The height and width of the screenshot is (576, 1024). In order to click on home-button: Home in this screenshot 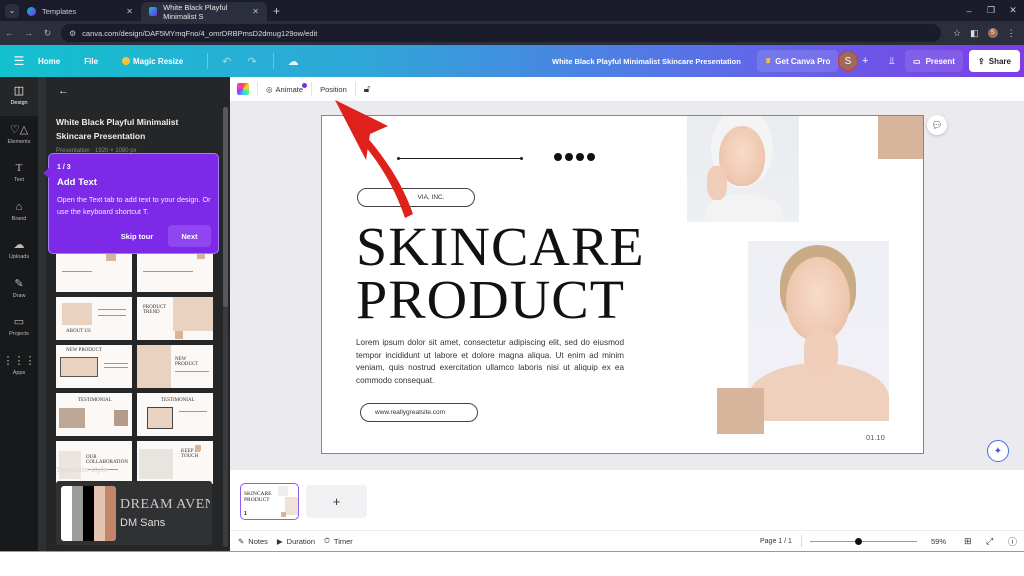, I will do `click(49, 61)`.